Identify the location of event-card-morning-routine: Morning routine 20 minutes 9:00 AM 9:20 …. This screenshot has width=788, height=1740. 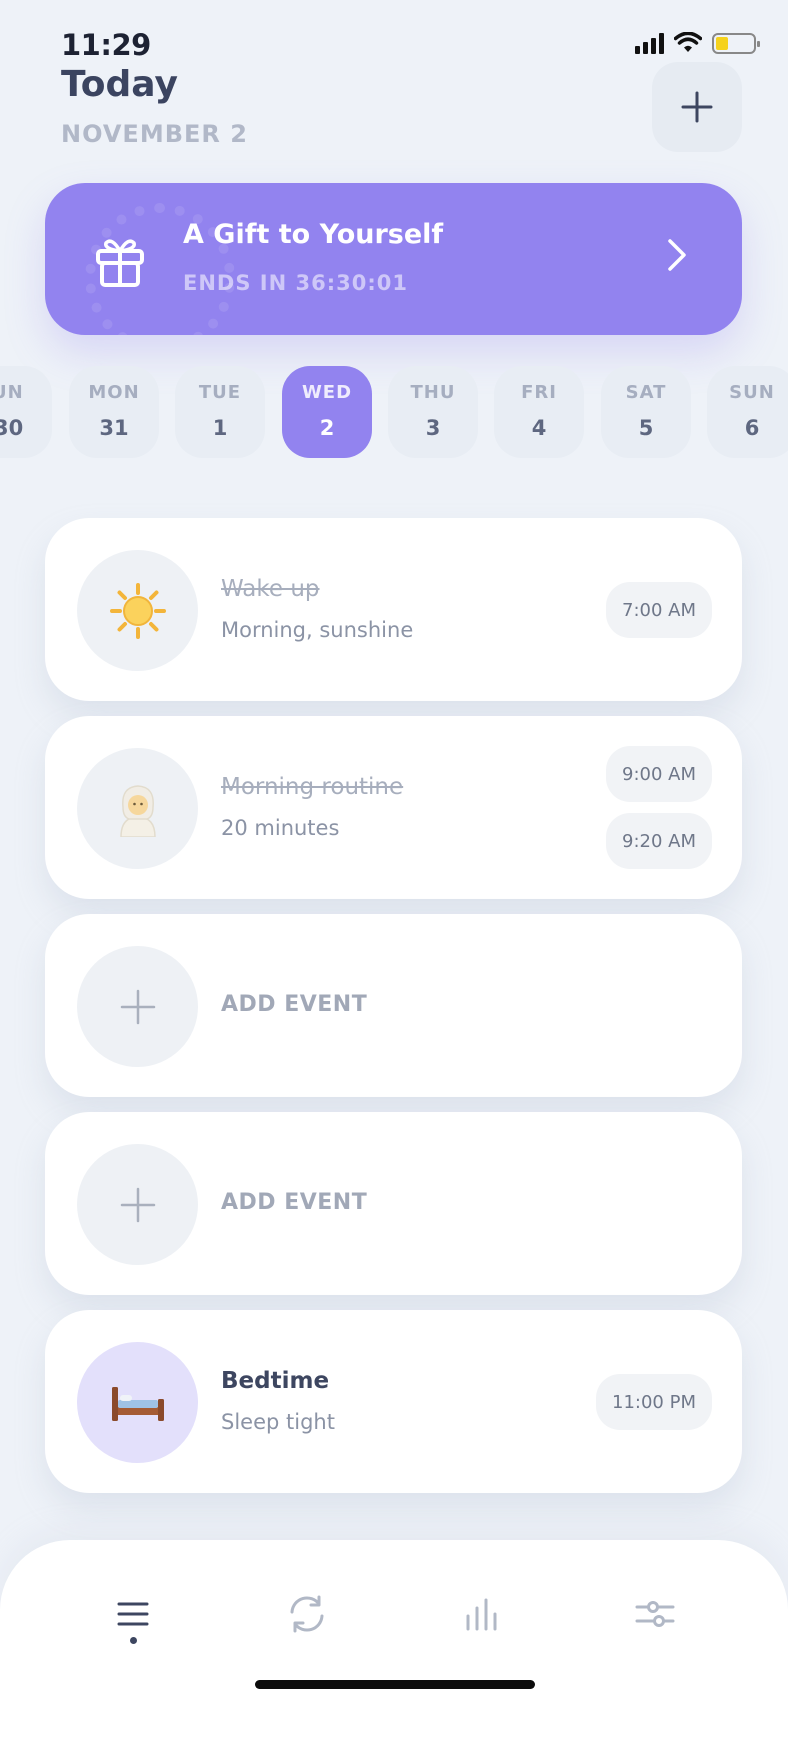
(393, 807).